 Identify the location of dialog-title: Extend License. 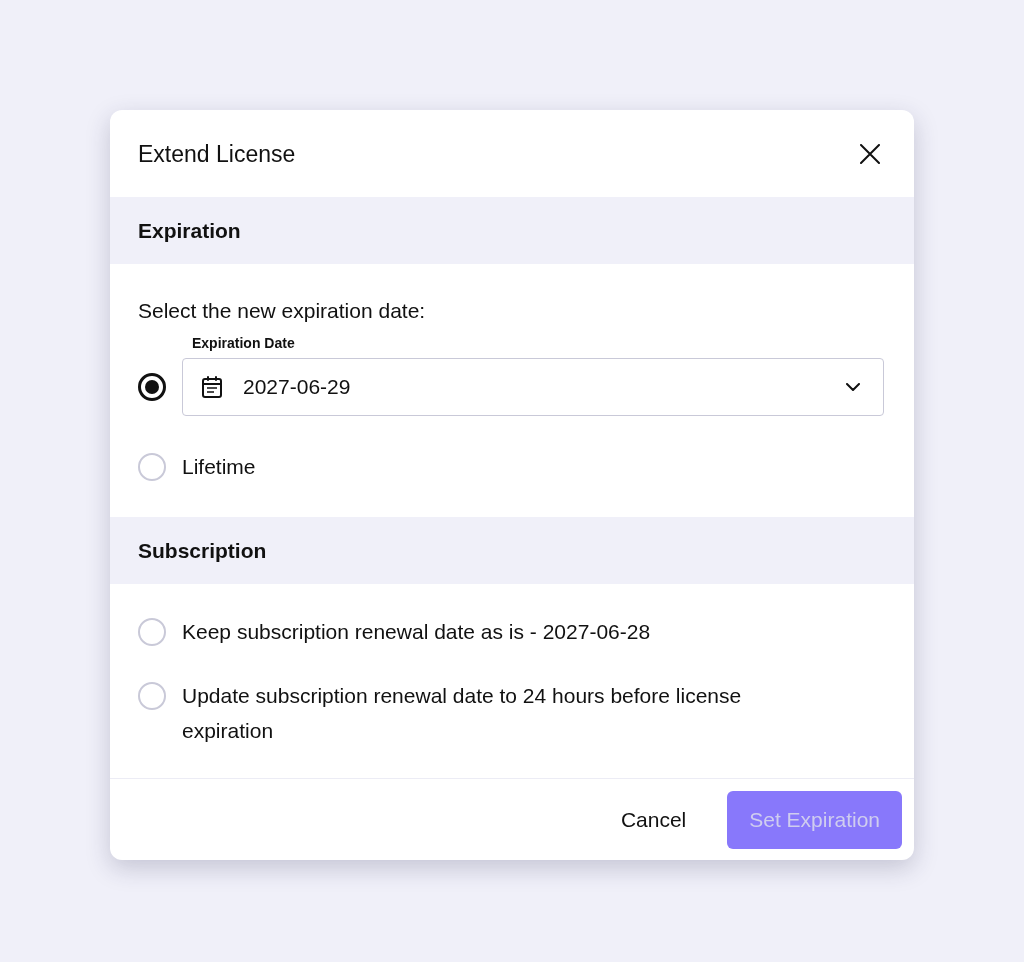
(217, 153).